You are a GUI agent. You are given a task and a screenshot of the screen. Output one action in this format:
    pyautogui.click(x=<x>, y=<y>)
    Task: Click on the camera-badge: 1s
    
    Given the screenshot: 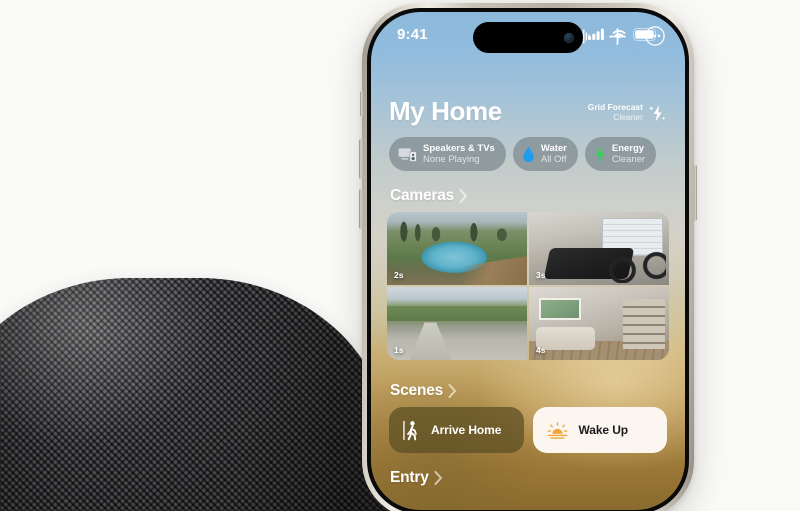 What is the action you would take?
    pyautogui.click(x=399, y=350)
    